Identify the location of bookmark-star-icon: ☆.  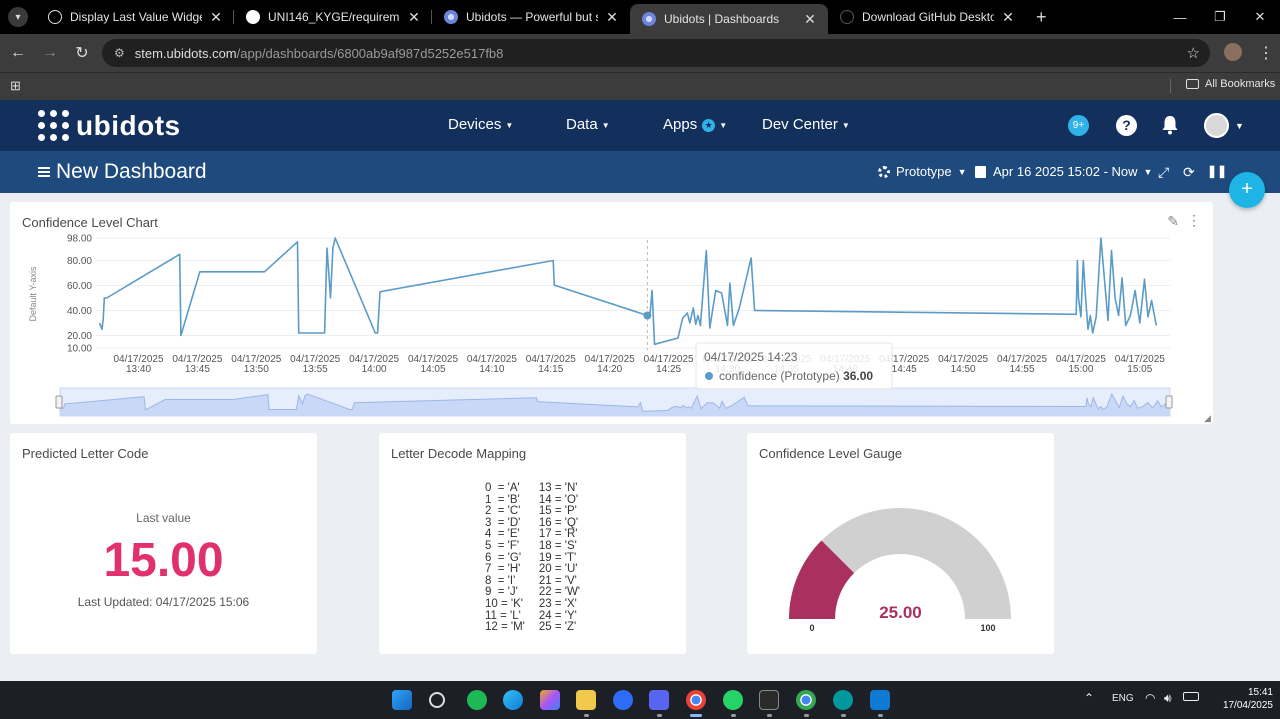
(1193, 53).